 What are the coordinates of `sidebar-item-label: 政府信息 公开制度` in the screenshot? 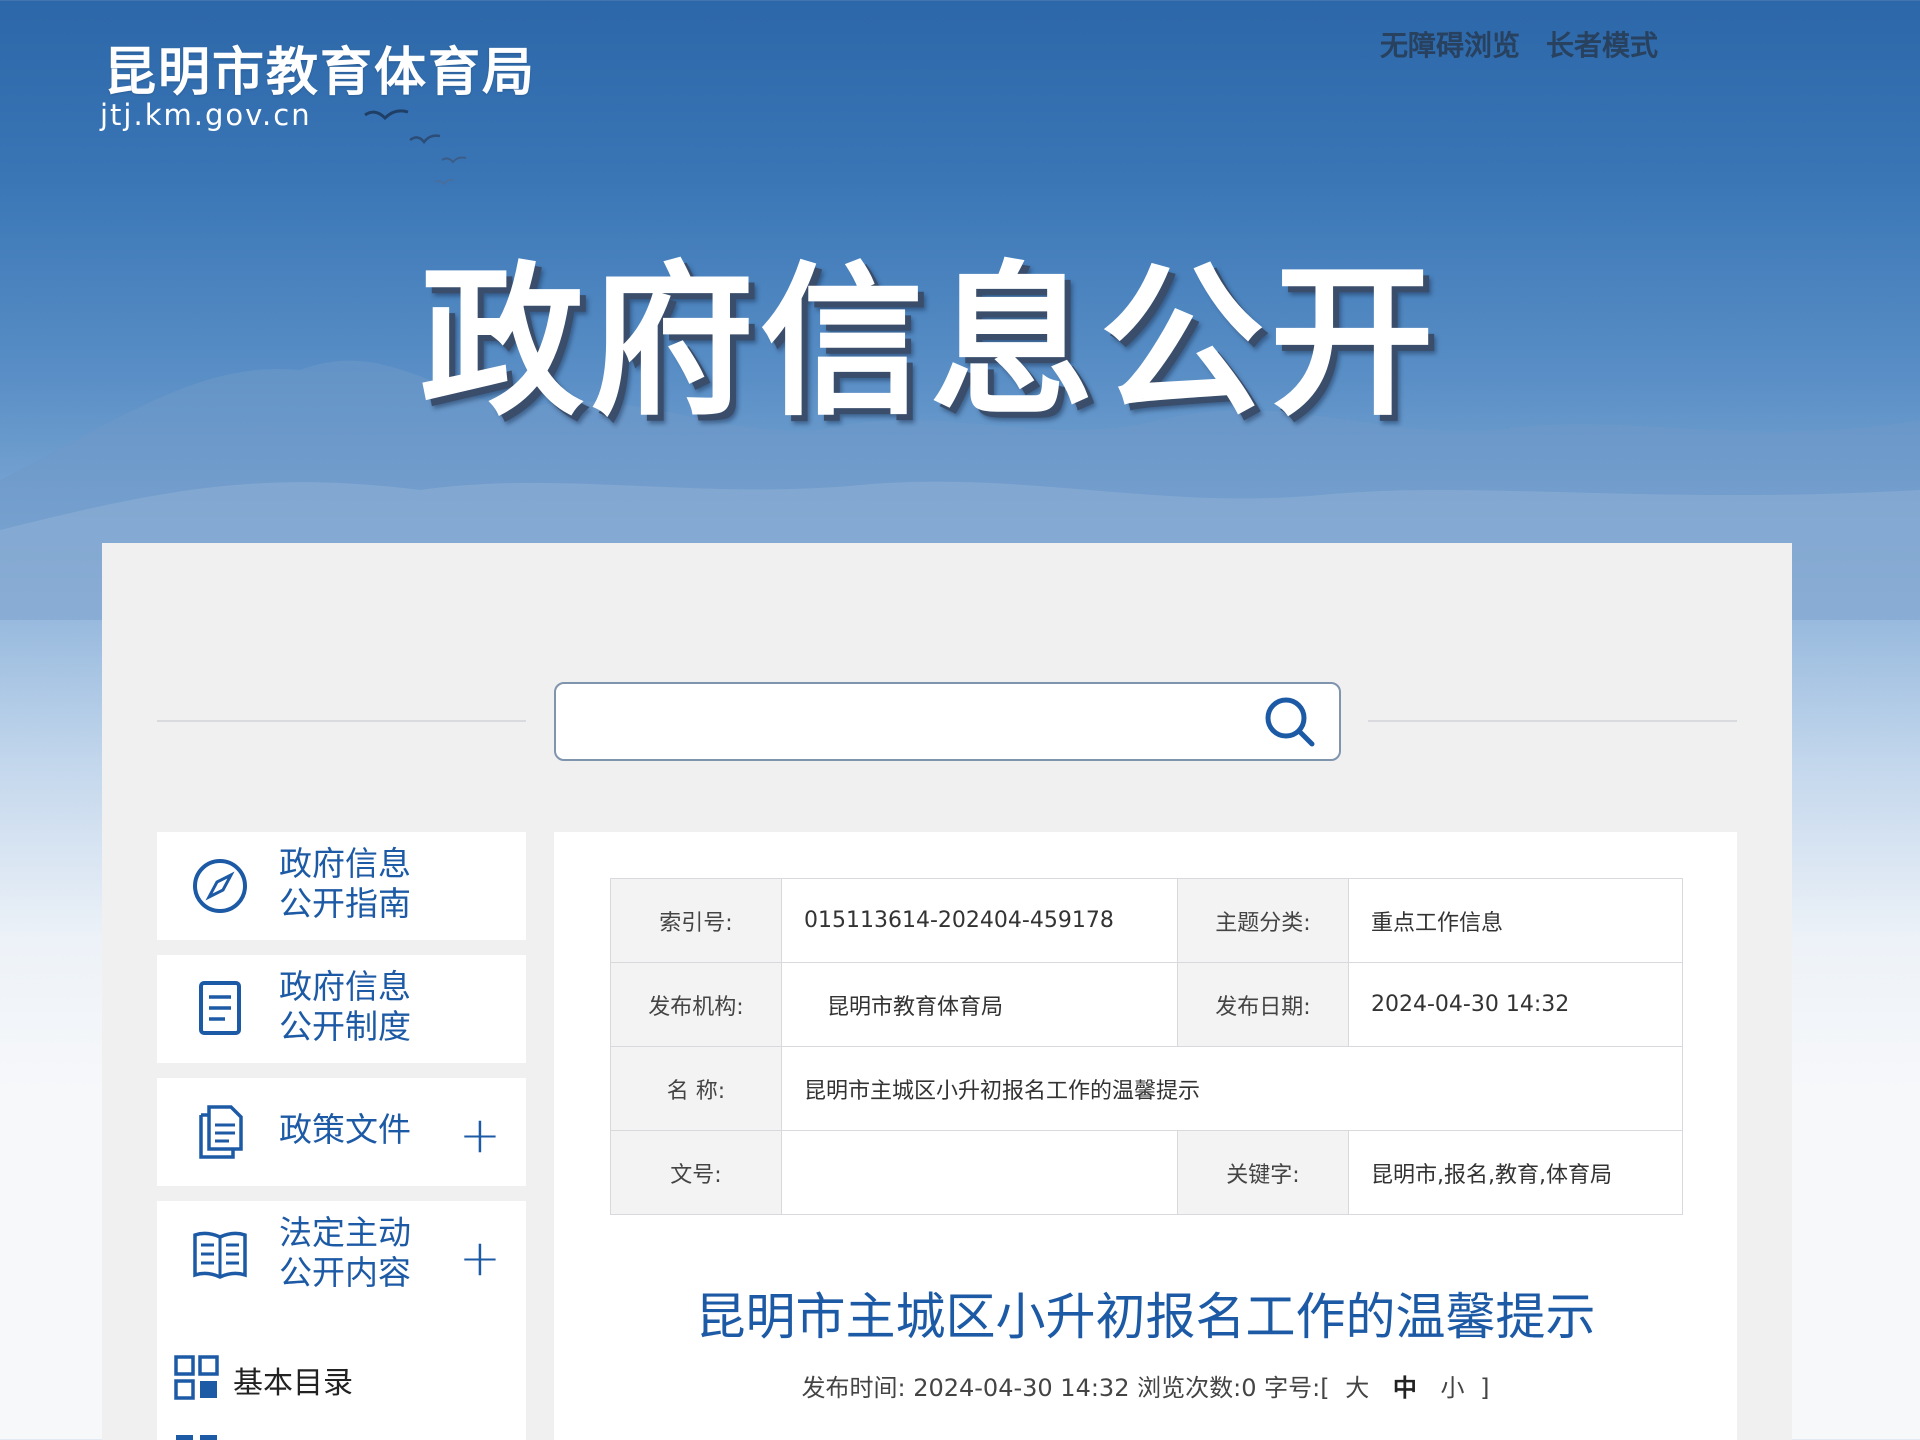 It's located at (345, 1006).